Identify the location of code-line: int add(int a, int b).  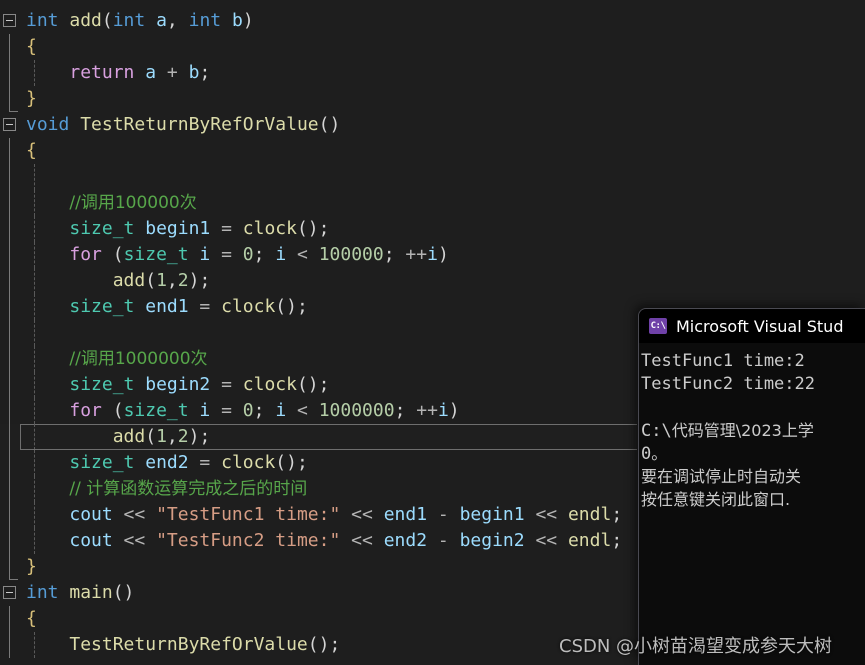
(432, 21).